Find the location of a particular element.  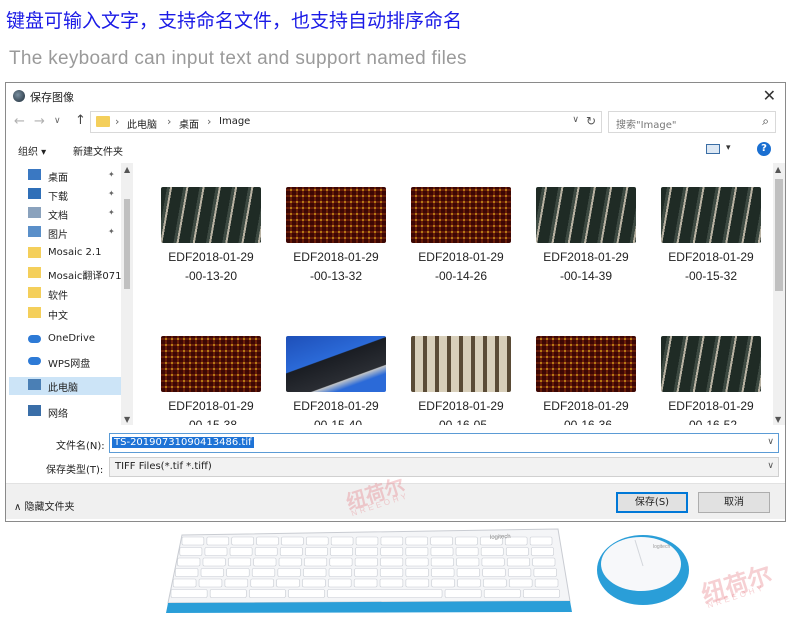

refresh-icon: ↻ is located at coordinates (591, 121).